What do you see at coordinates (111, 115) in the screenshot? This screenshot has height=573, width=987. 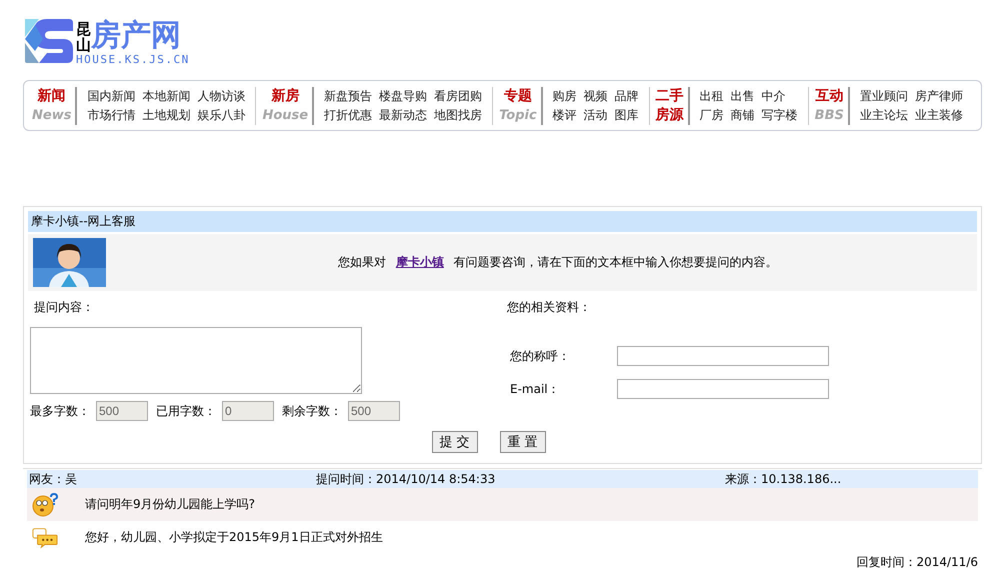 I see `nav-link: 市场行情` at bounding box center [111, 115].